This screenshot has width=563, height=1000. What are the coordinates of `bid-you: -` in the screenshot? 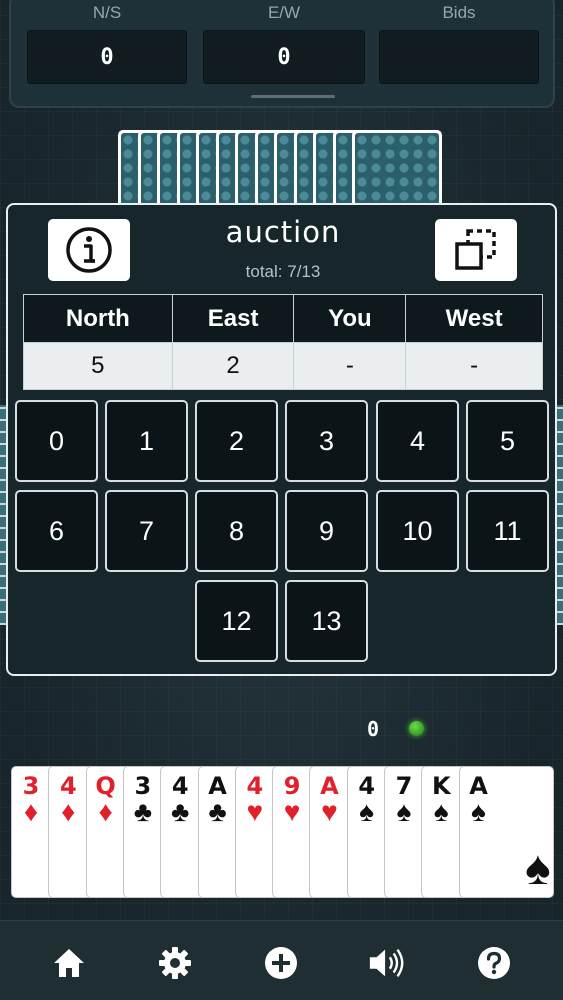 It's located at (350, 366).